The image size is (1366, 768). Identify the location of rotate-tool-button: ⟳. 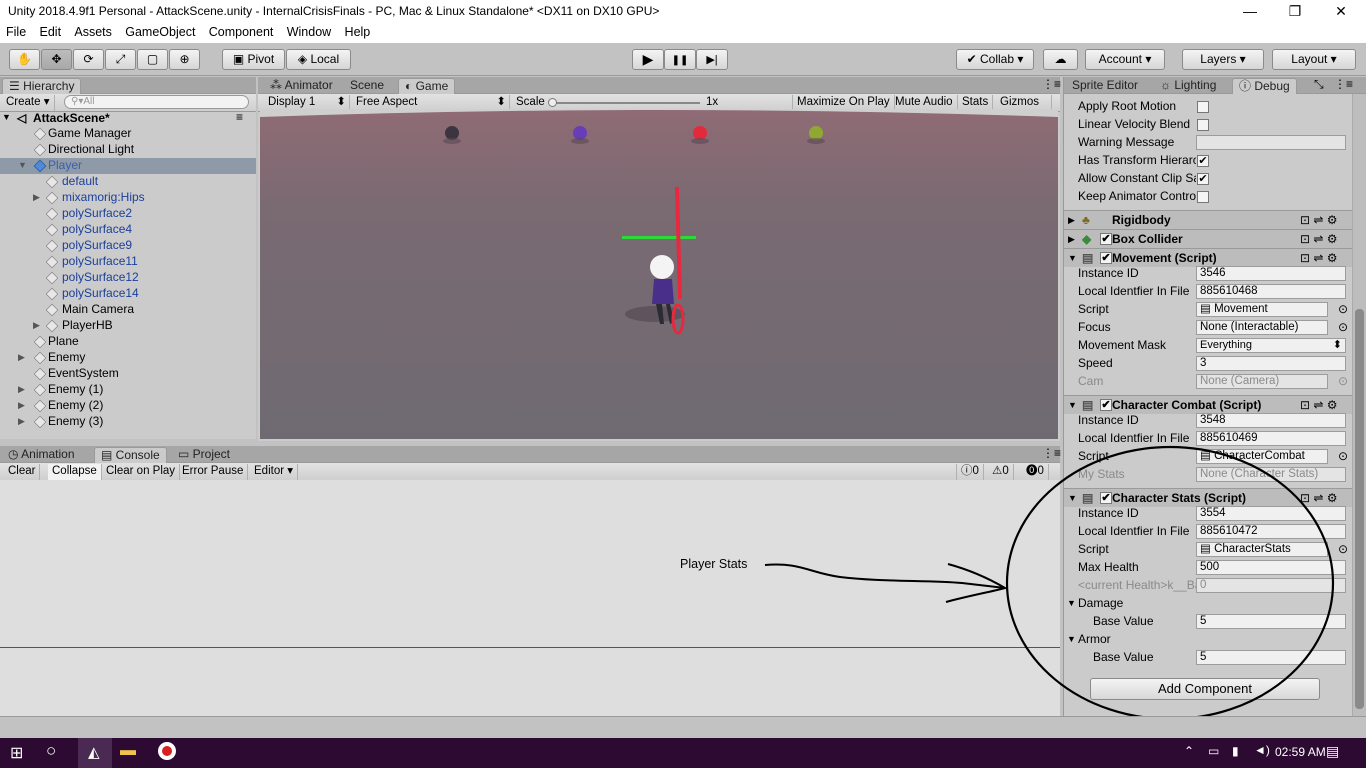
(88, 59).